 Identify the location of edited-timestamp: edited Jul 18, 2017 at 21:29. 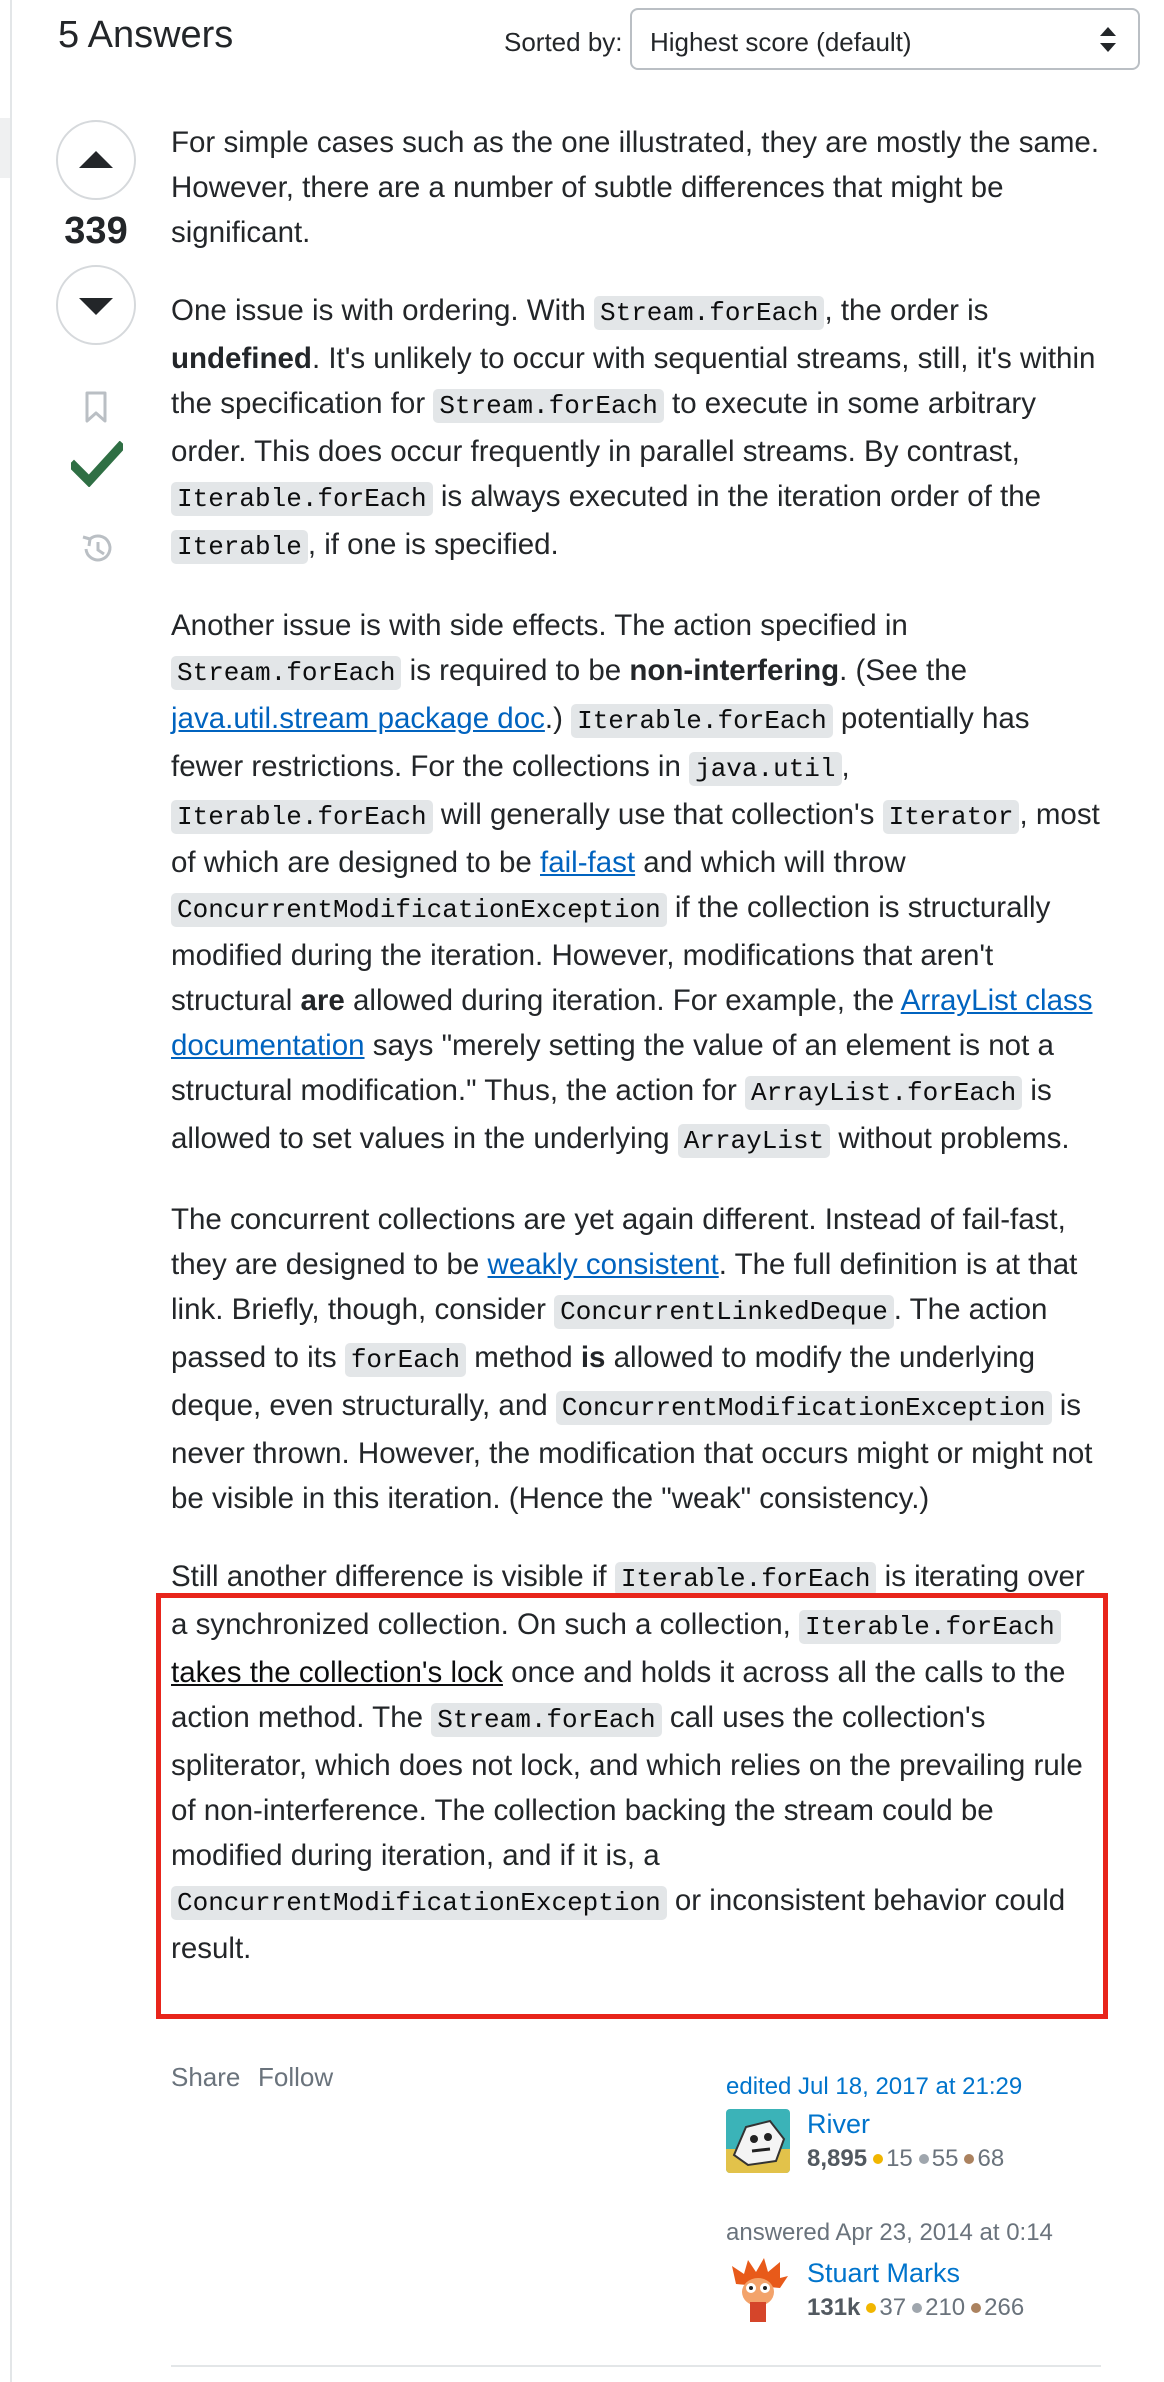
(874, 2087).